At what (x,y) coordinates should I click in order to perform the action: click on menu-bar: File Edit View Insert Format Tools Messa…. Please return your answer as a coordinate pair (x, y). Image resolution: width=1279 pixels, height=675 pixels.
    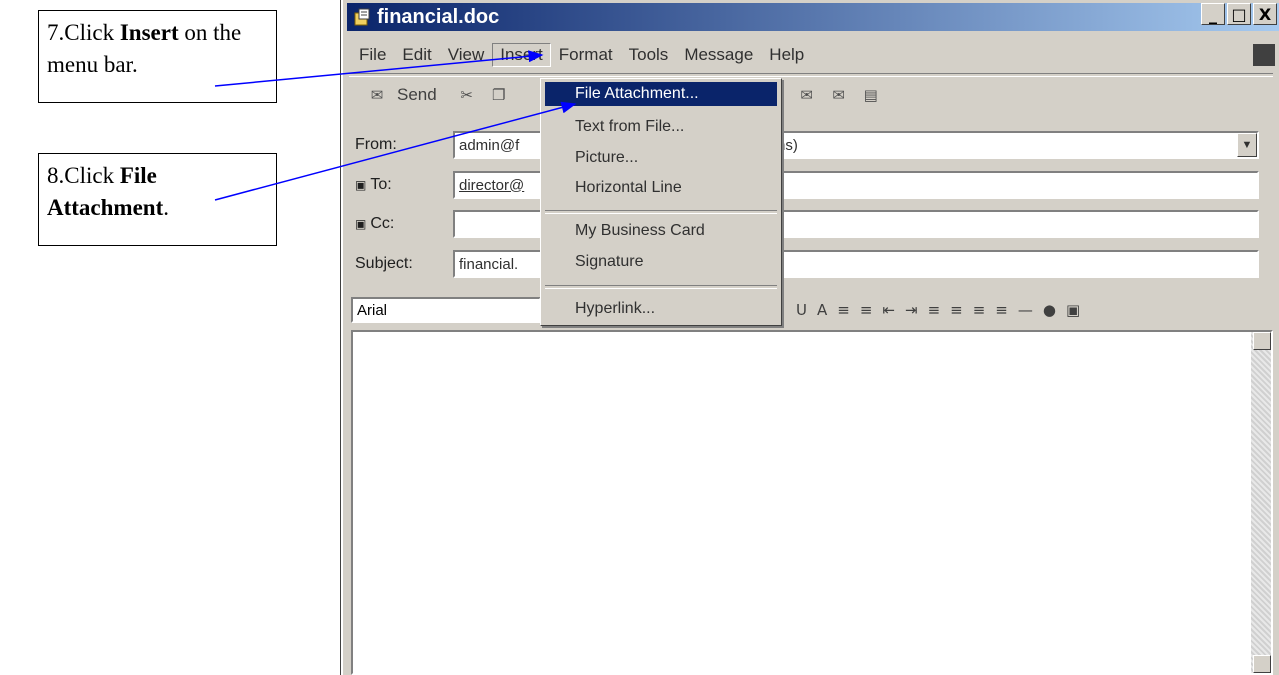
    Looking at the image, I should click on (815, 55).